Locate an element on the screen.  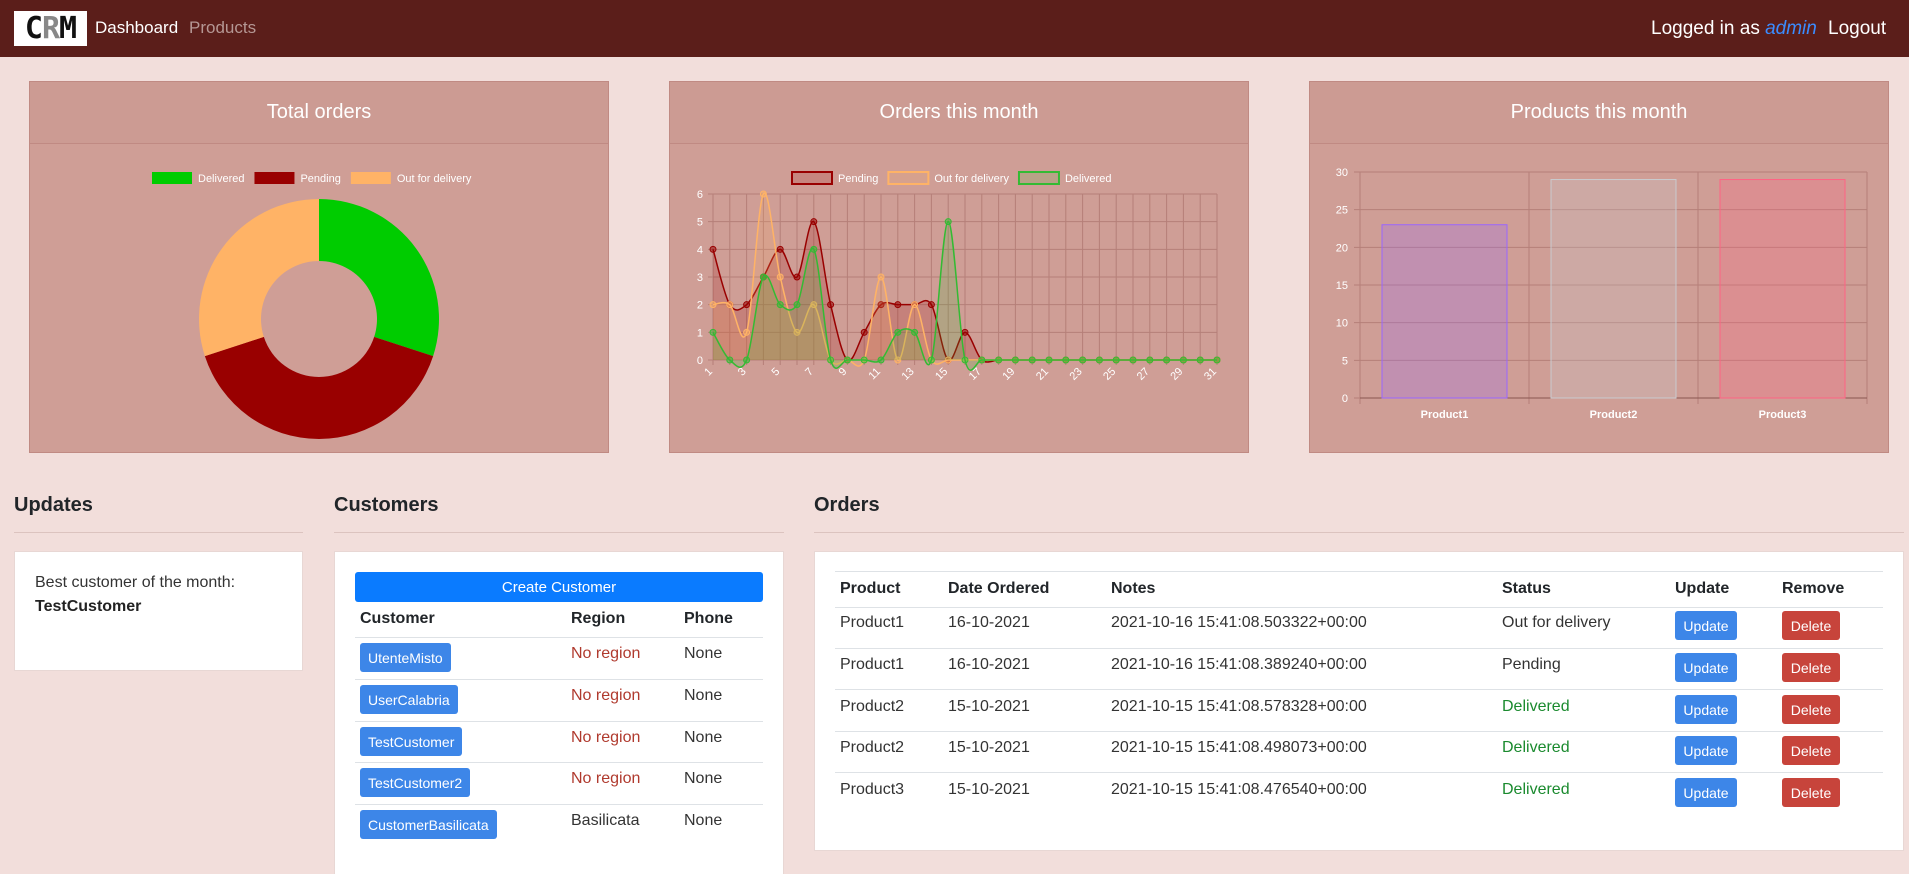
x-tick-label: 25 is located at coordinates (1109, 374).